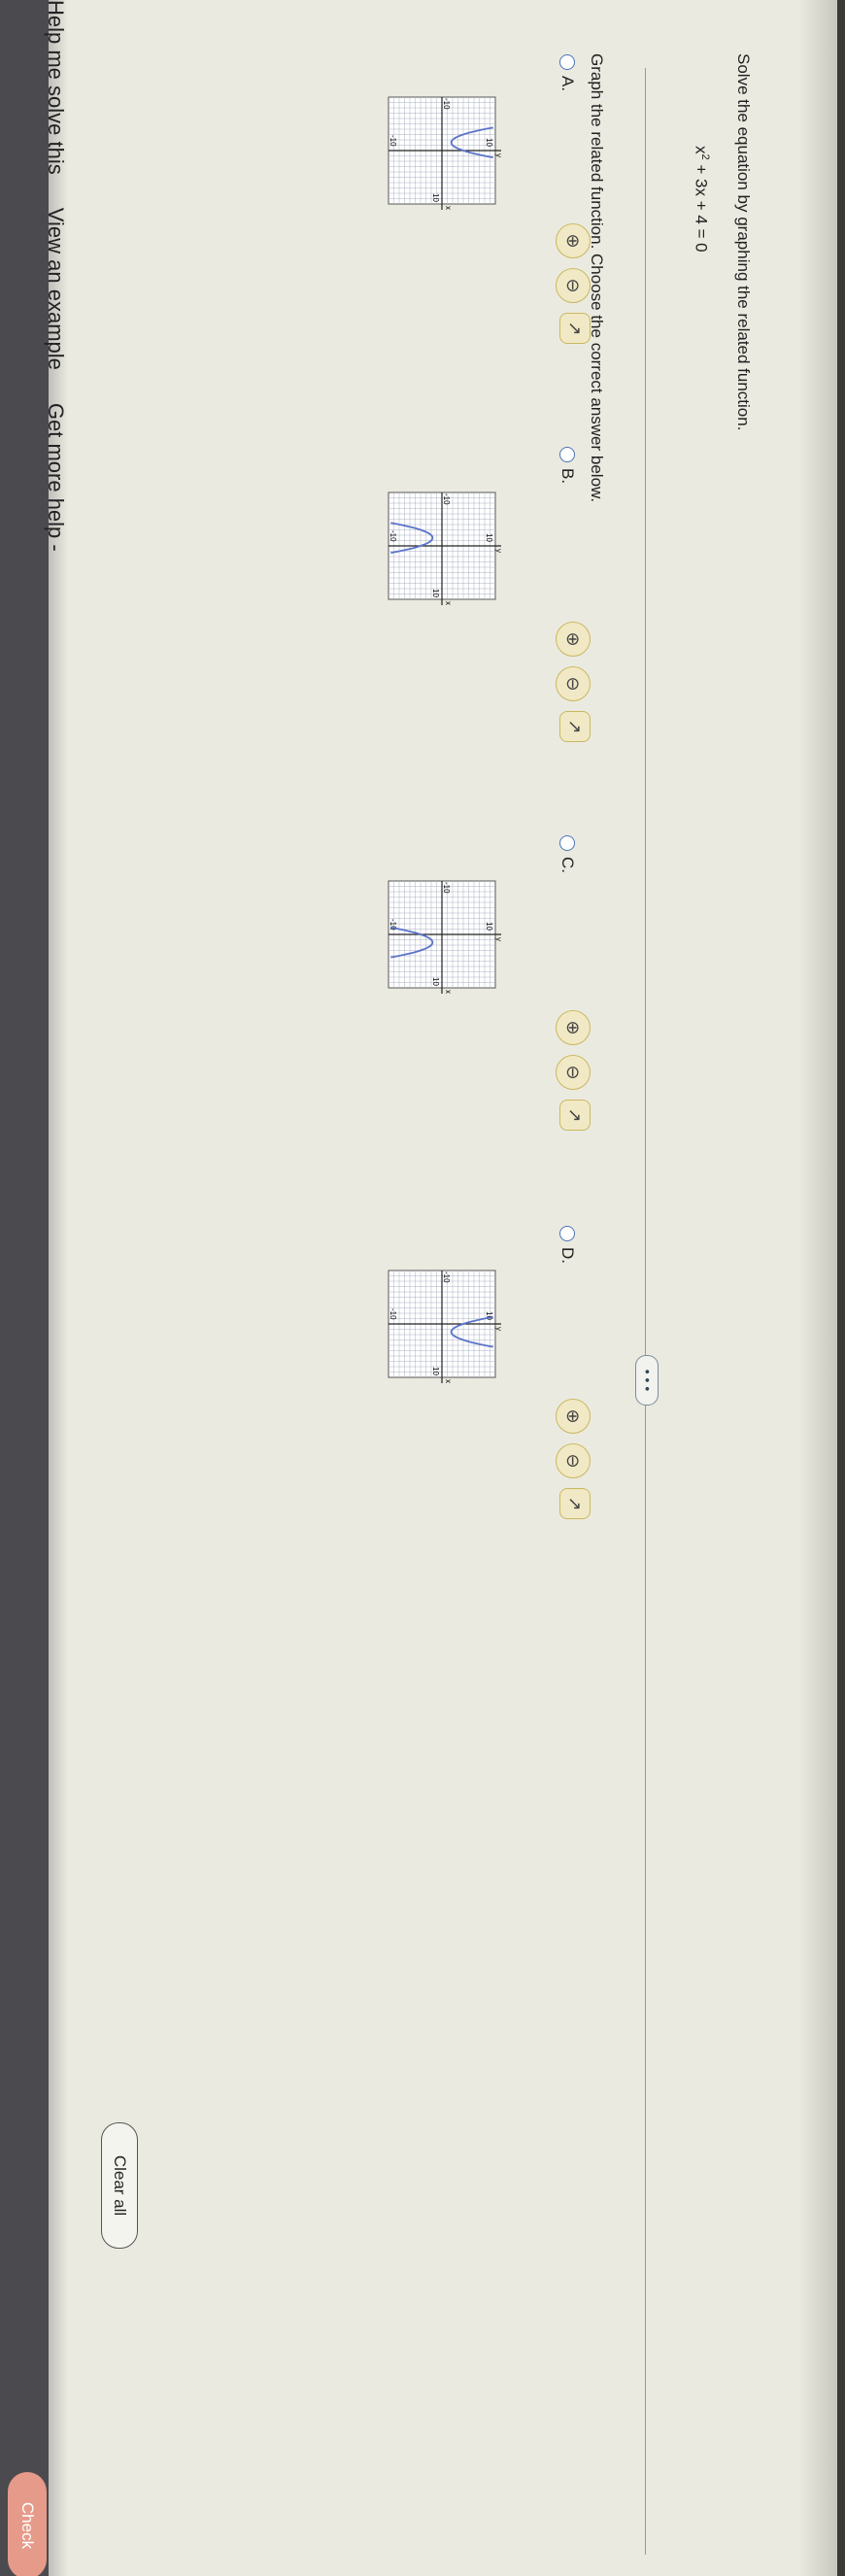  I want to click on option-d: D., so click(567, 1245).